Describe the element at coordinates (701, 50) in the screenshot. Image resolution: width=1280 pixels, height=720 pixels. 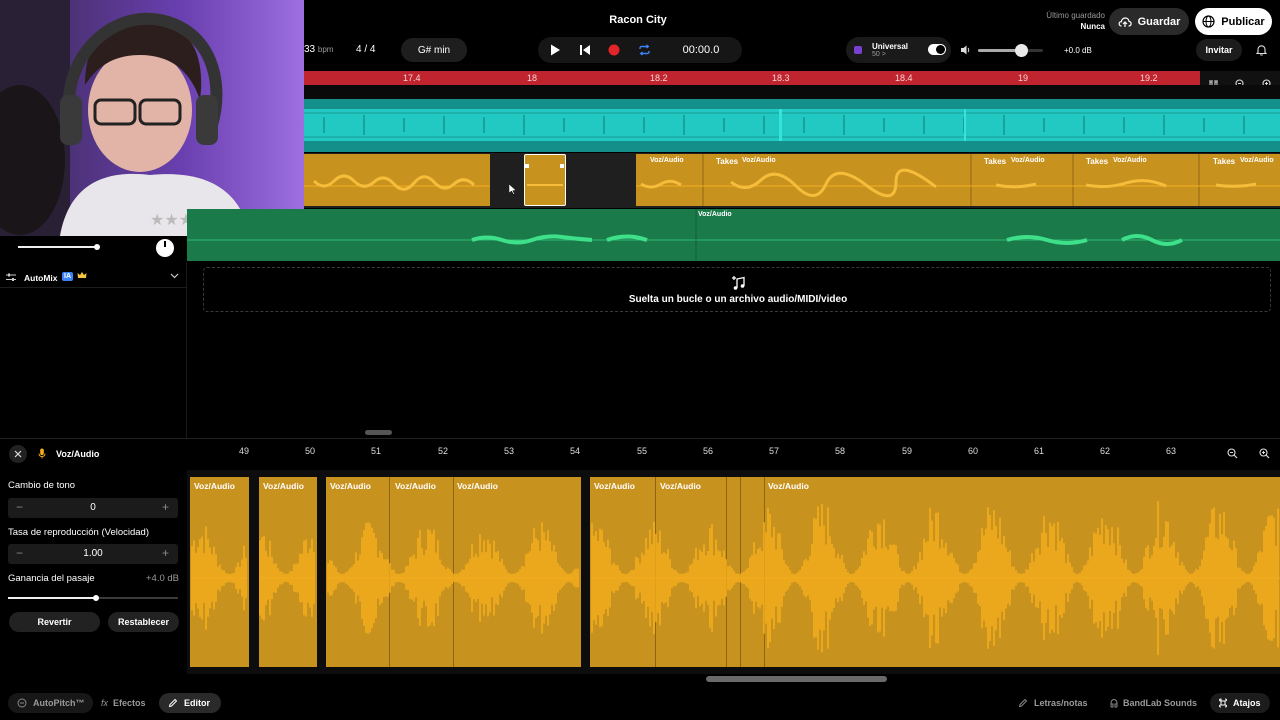
I see `time-display: 00:00.0` at that location.